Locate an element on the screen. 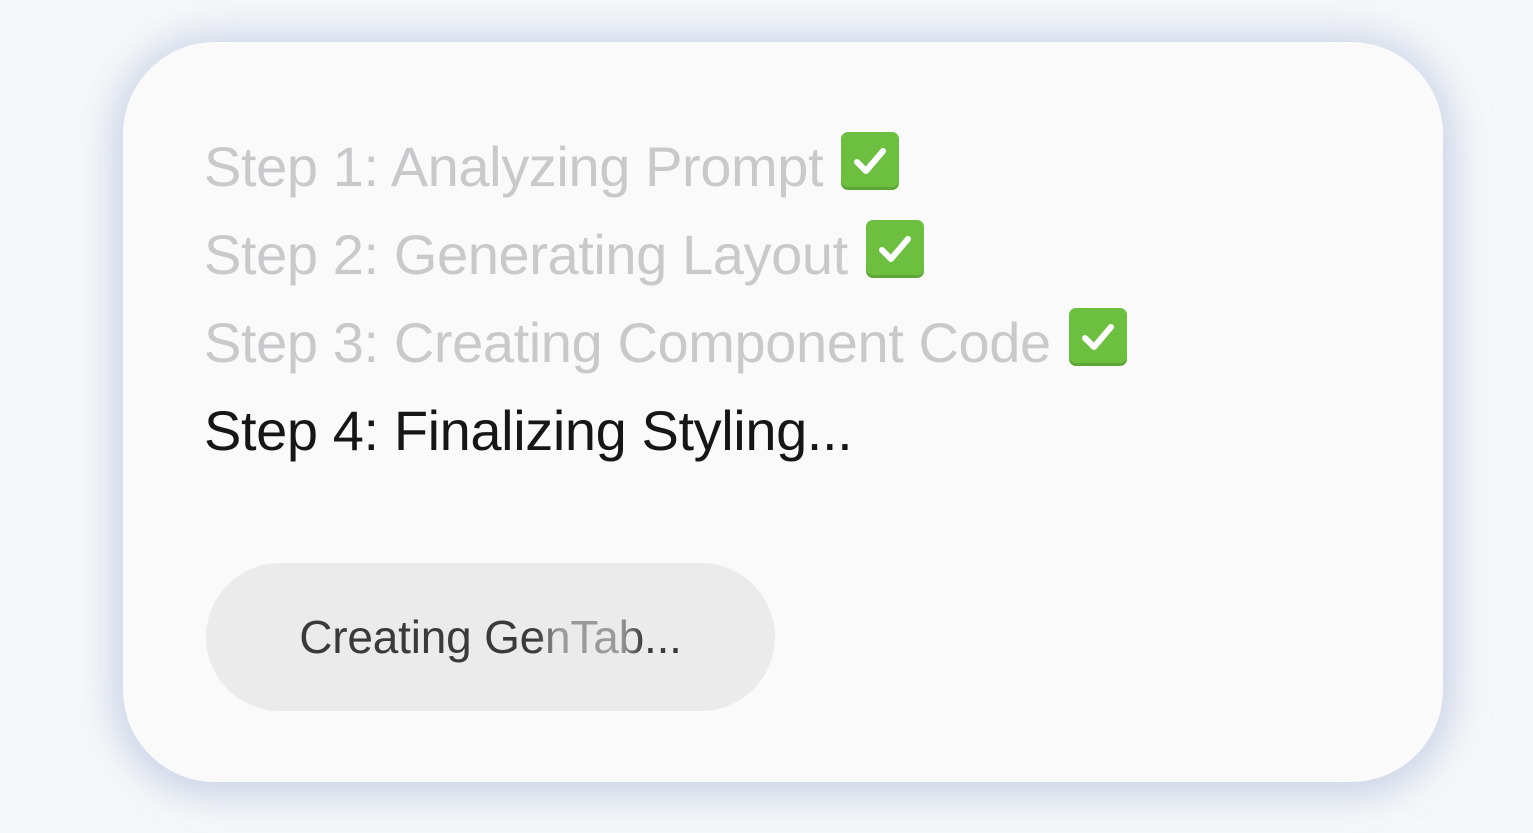  step-item-analyzing-prompt: Step 1: Analyzing Prompt is located at coordinates (665, 166).